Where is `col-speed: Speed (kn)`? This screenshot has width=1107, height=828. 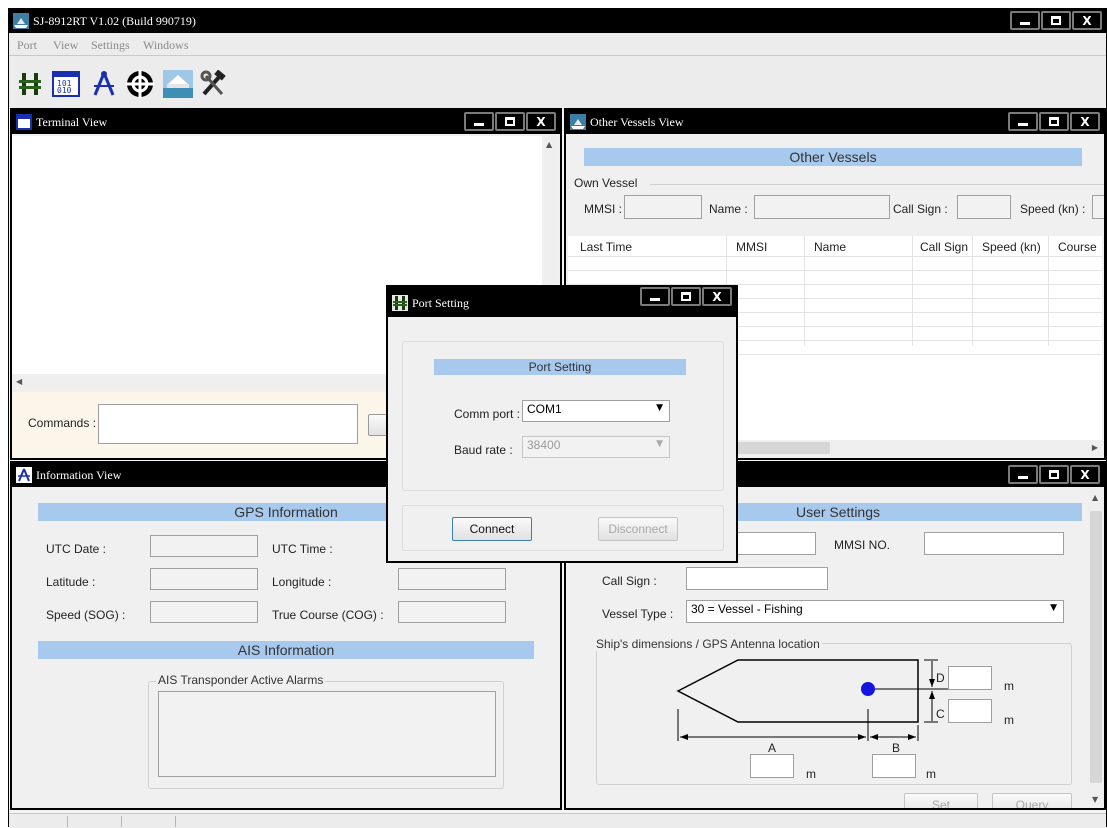 col-speed: Speed (kn) is located at coordinates (1011, 247).